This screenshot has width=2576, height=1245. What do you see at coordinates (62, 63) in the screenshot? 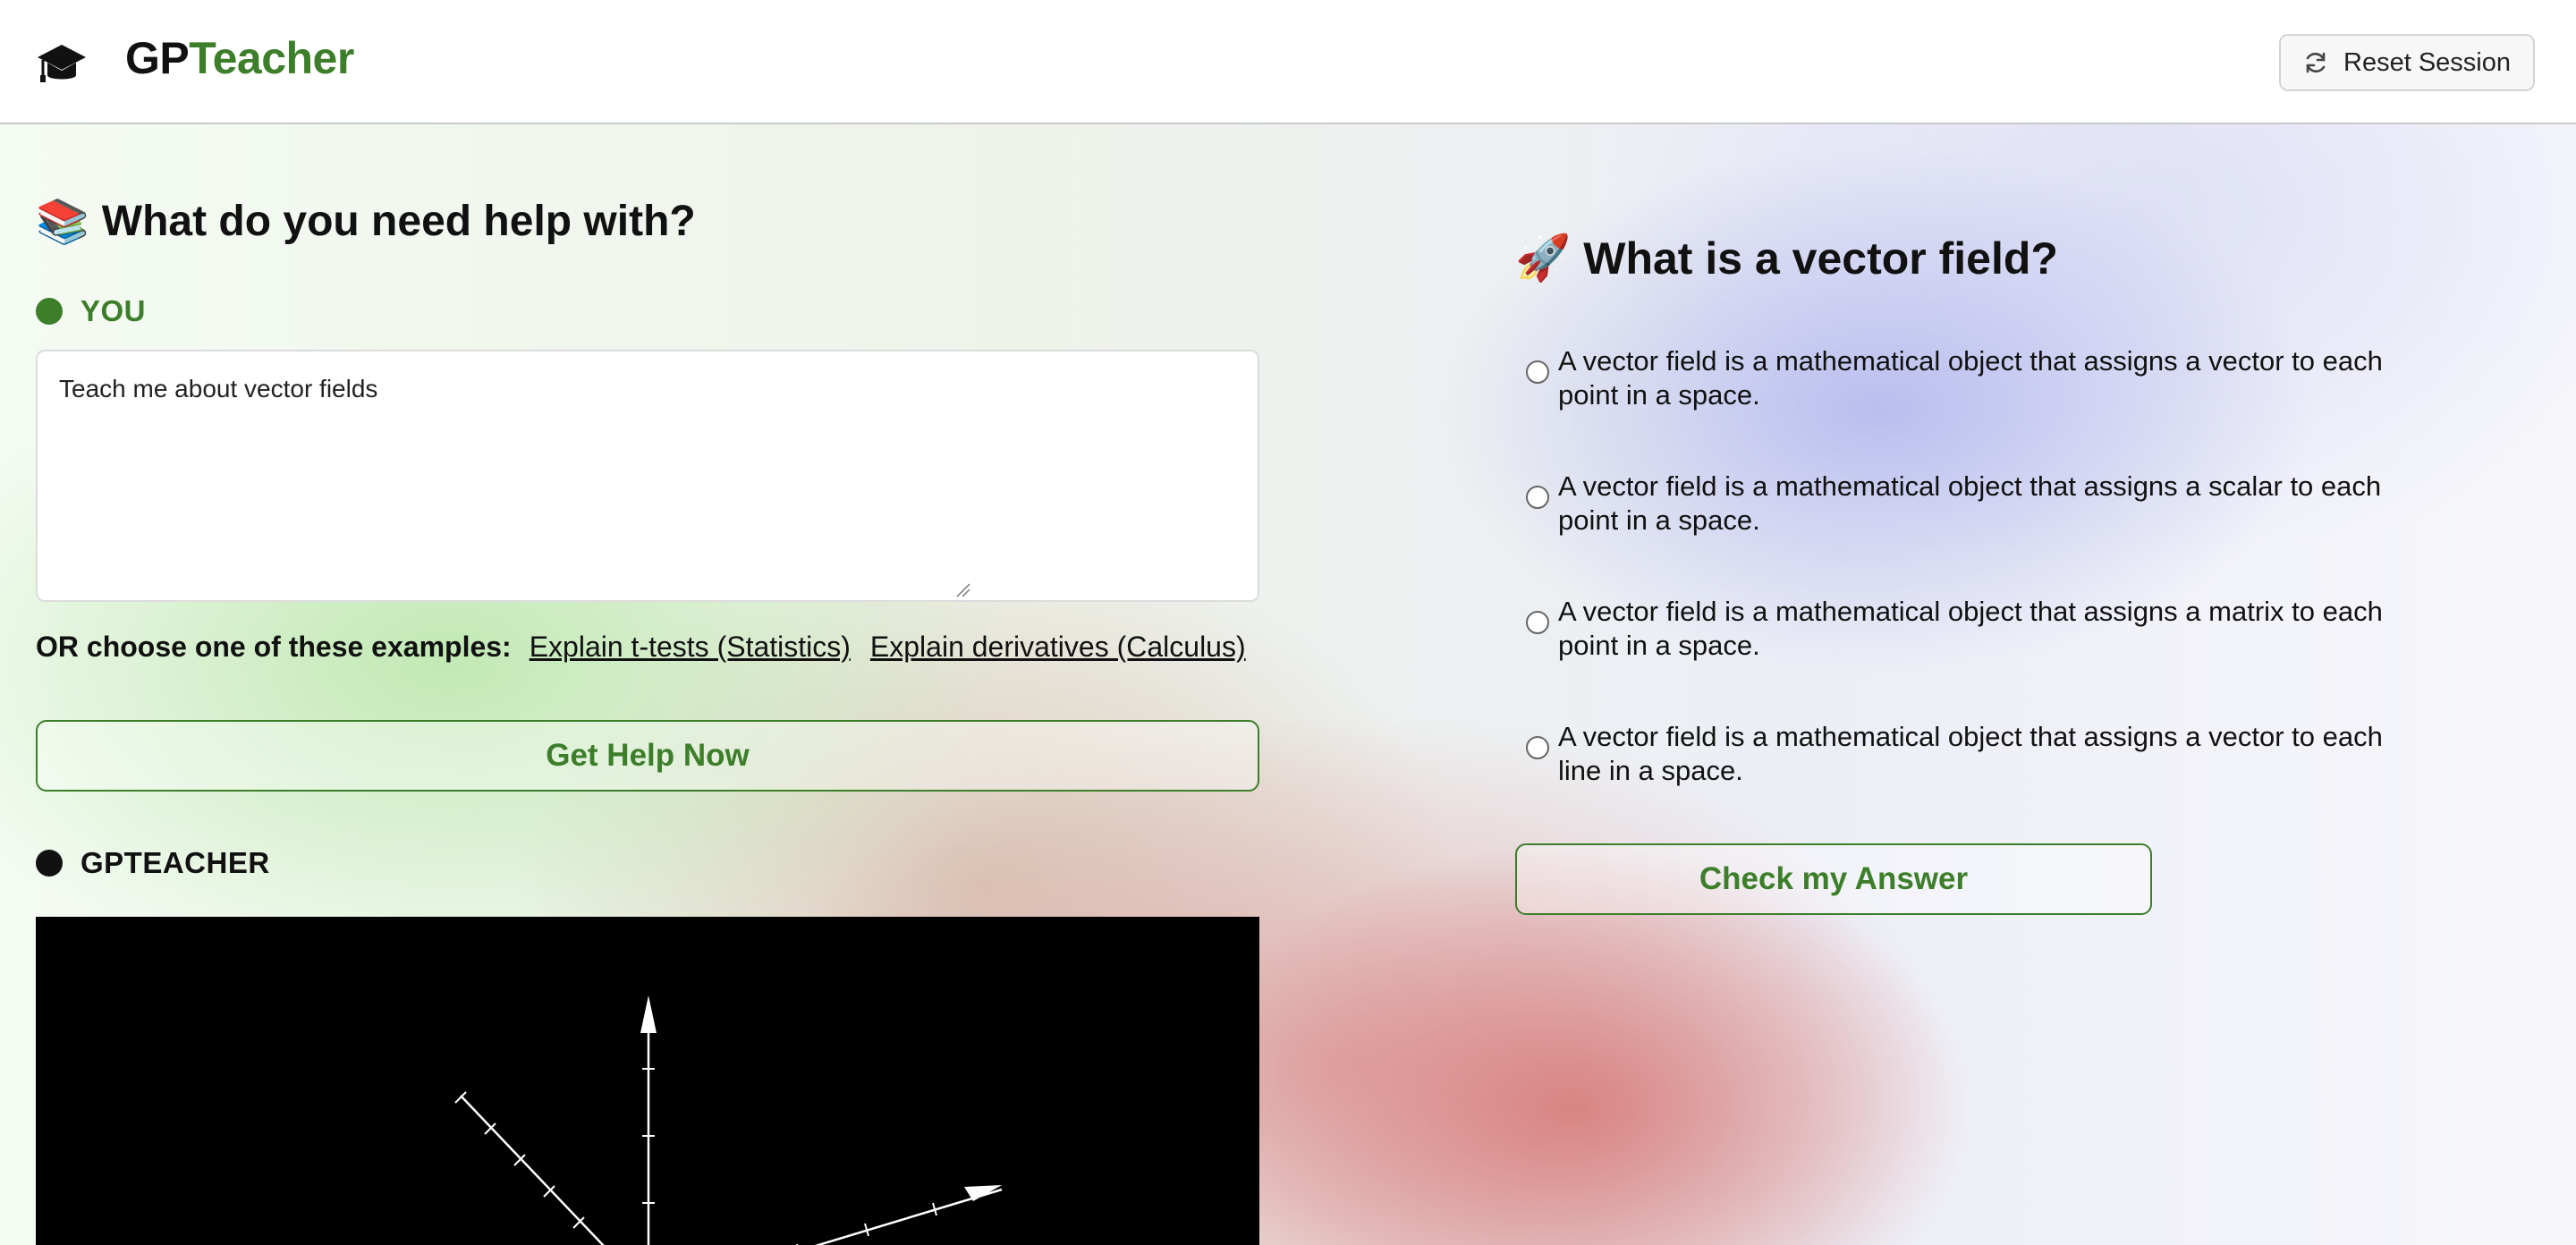
I see `graduation-cap-icon` at bounding box center [62, 63].